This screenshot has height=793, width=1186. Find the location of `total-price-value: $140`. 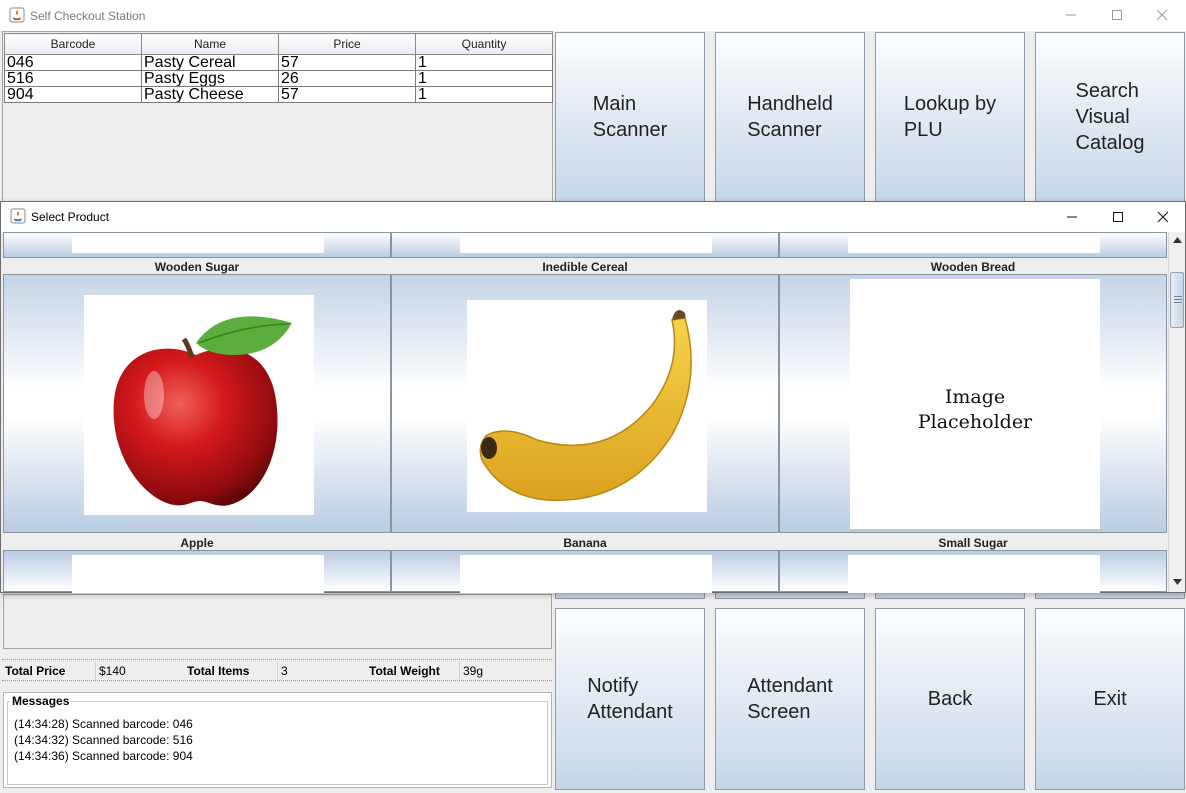

total-price-value: $140 is located at coordinates (139, 671).